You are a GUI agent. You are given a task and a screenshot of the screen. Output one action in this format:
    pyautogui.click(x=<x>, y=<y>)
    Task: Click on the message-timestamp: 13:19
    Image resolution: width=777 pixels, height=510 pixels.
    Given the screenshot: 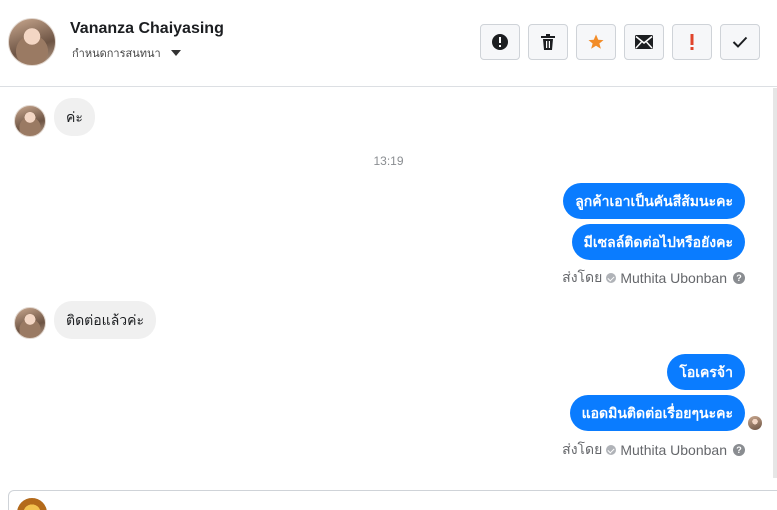 What is the action you would take?
    pyautogui.click(x=388, y=161)
    